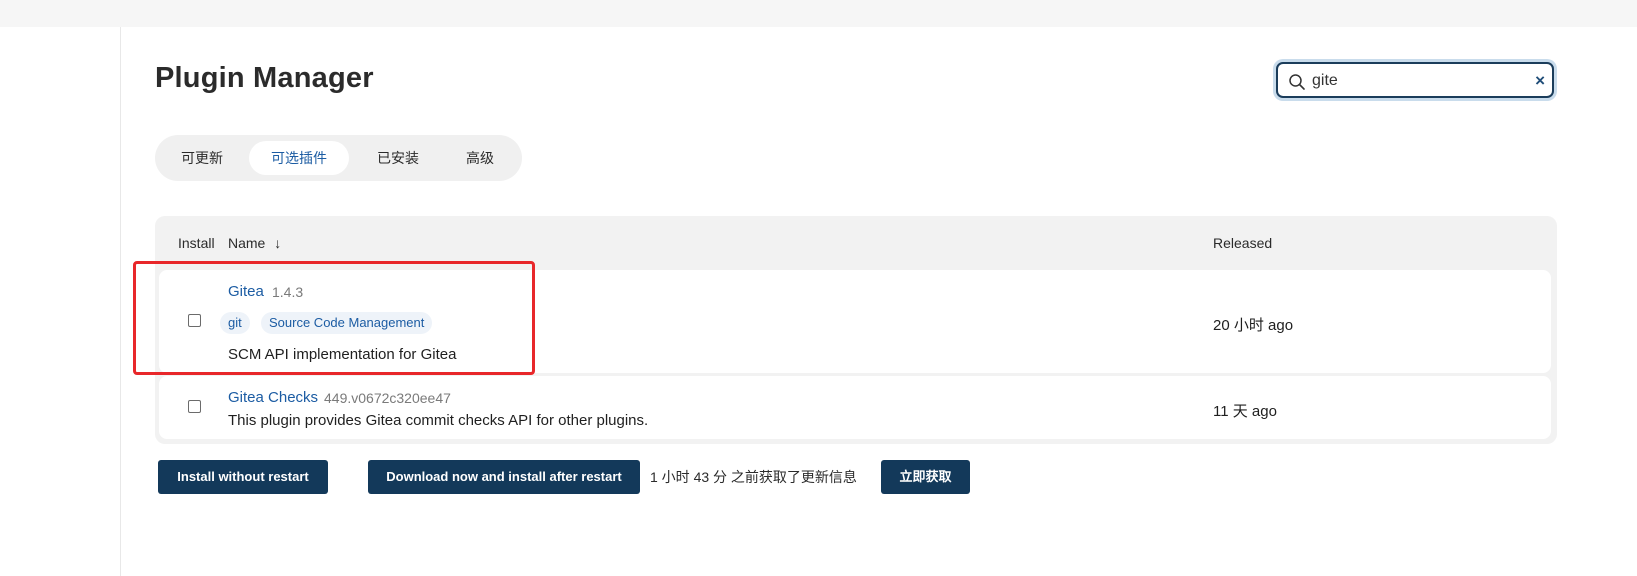 Image resolution: width=1637 pixels, height=576 pixels. What do you see at coordinates (264, 78) in the screenshot?
I see `page-title: Plugin Manager` at bounding box center [264, 78].